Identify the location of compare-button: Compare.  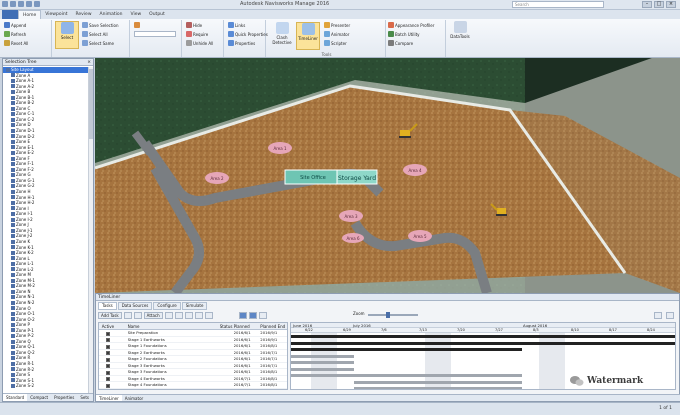
(400, 43).